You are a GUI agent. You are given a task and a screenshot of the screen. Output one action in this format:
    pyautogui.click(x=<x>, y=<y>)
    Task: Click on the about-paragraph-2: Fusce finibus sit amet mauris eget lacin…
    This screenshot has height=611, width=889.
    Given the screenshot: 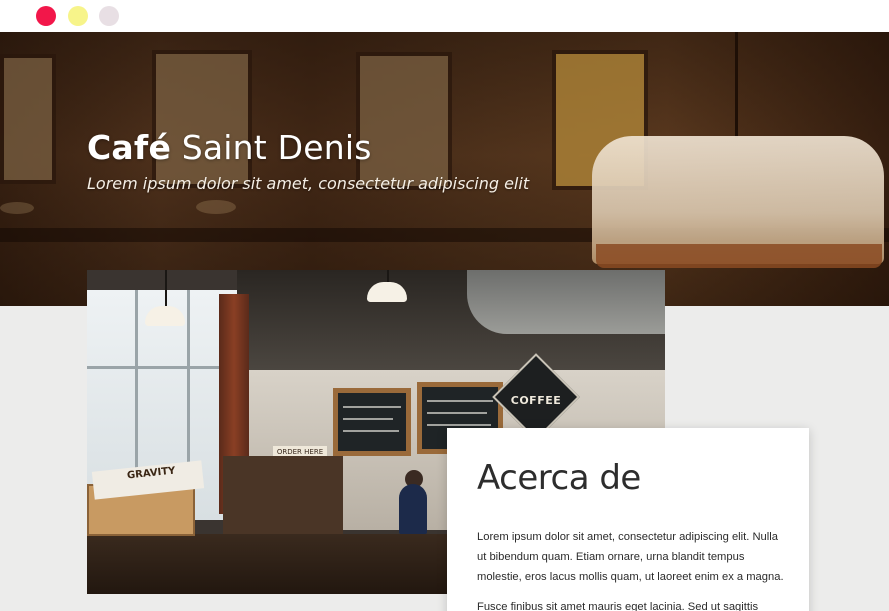 What is the action you would take?
    pyautogui.click(x=618, y=606)
    